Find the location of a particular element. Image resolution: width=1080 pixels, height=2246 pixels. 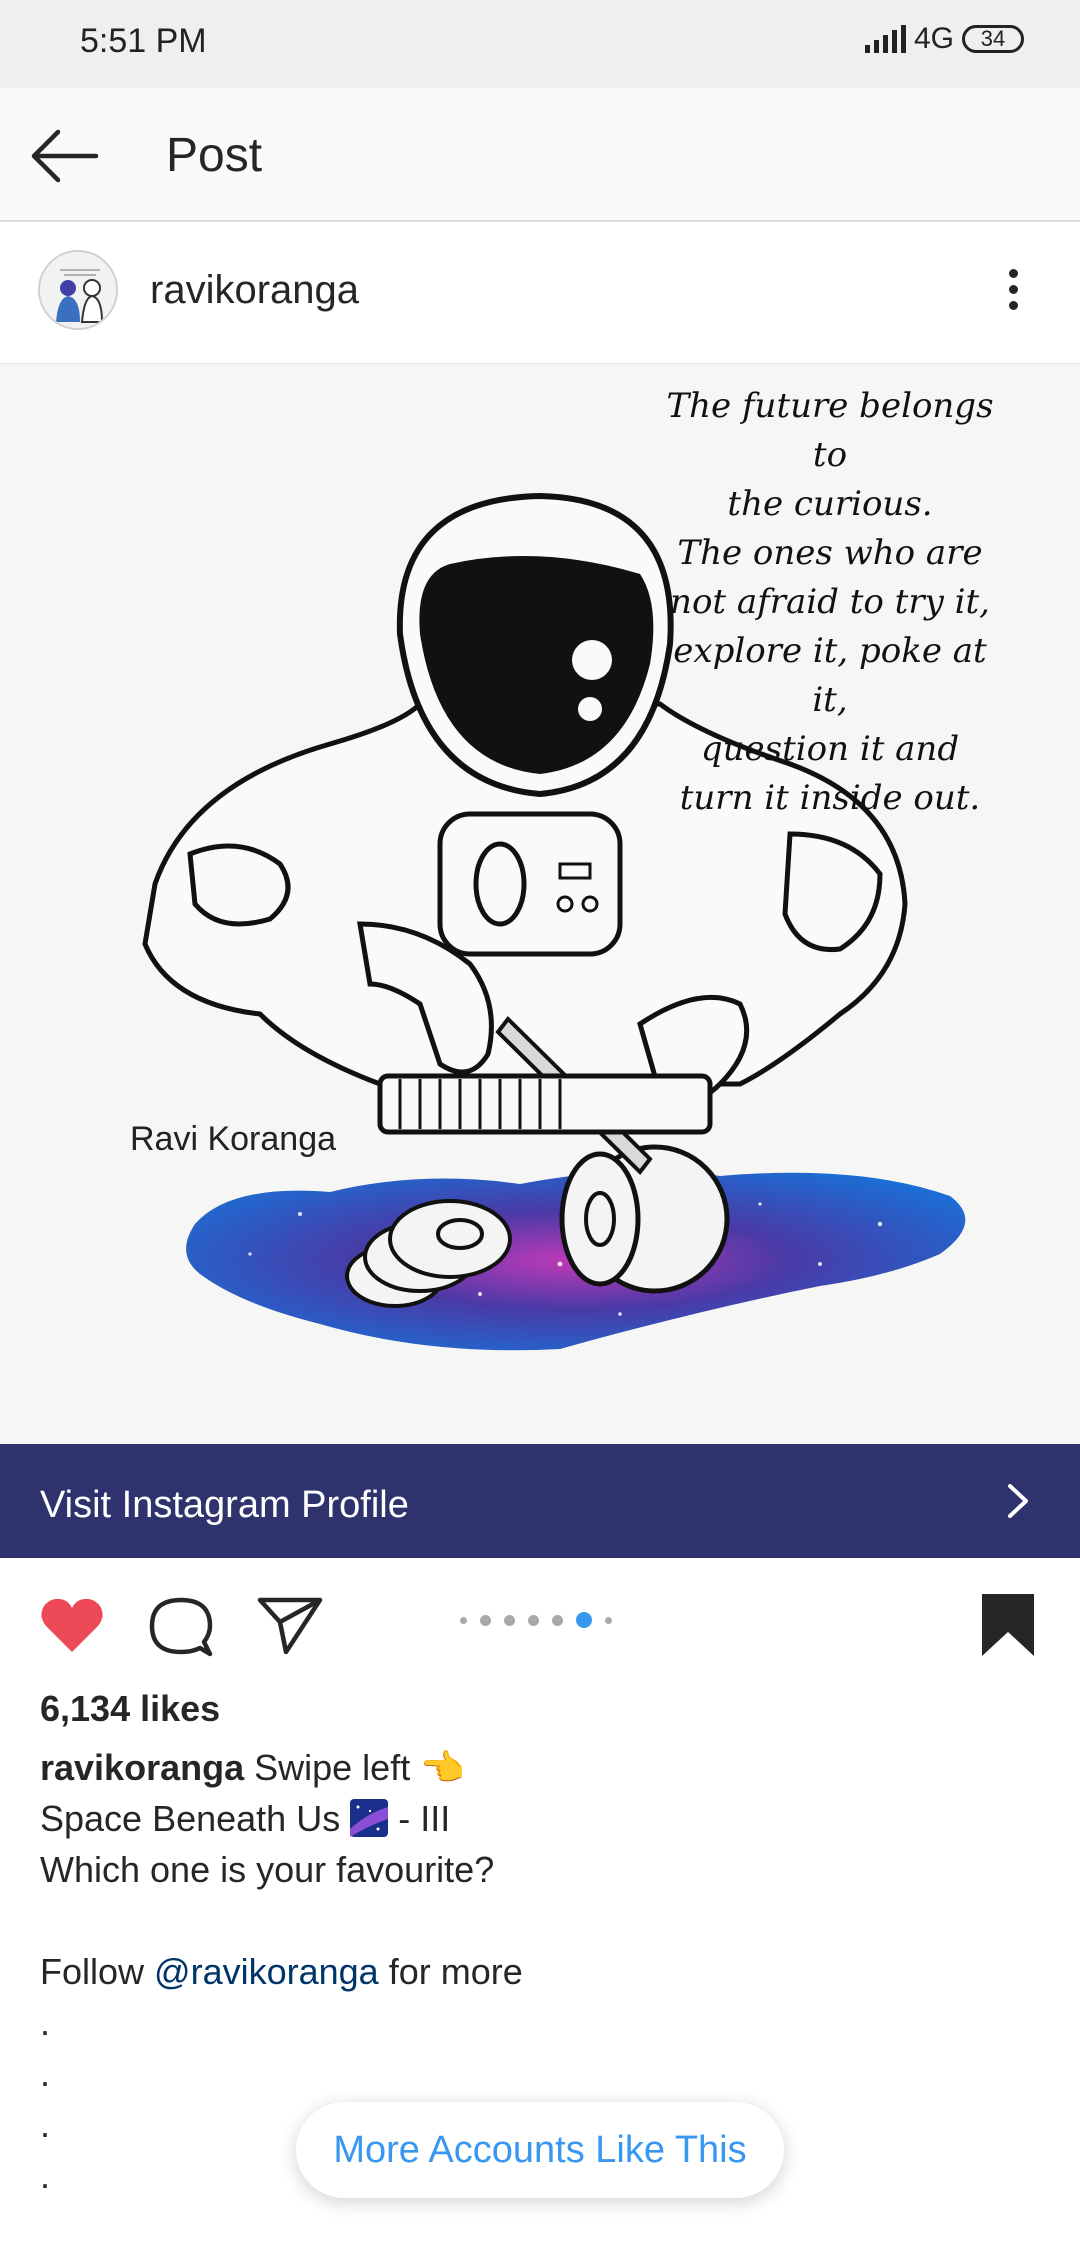

quote-line: not afraid to try it, is located at coordinates (830, 602).